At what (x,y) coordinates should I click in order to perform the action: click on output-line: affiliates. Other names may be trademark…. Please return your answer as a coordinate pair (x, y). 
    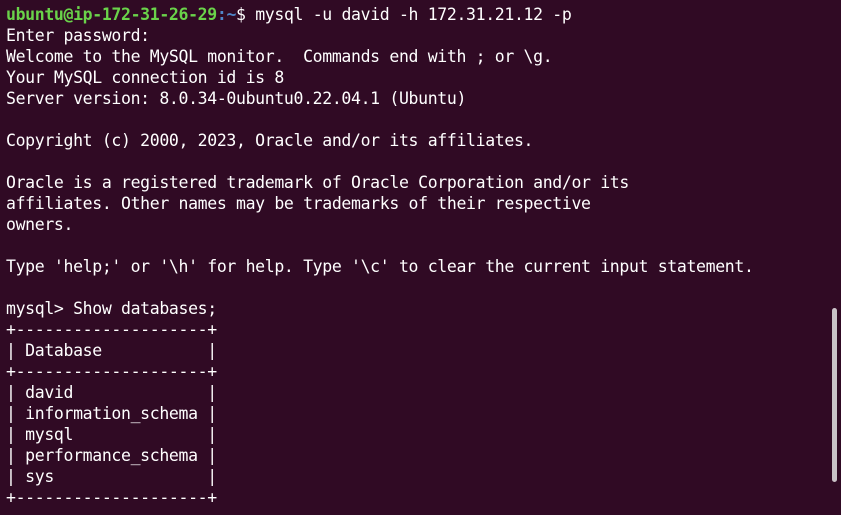
    Looking at the image, I should click on (298, 203).